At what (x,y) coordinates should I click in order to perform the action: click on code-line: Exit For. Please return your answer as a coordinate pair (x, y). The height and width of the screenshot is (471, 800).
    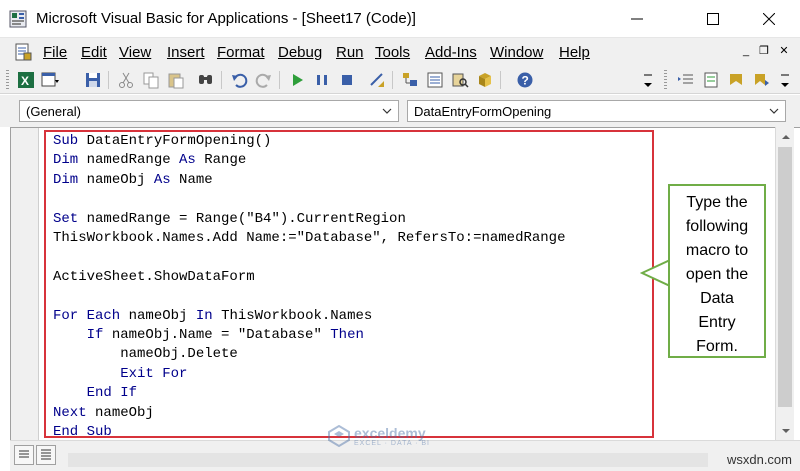
    Looking at the image, I should click on (309, 374).